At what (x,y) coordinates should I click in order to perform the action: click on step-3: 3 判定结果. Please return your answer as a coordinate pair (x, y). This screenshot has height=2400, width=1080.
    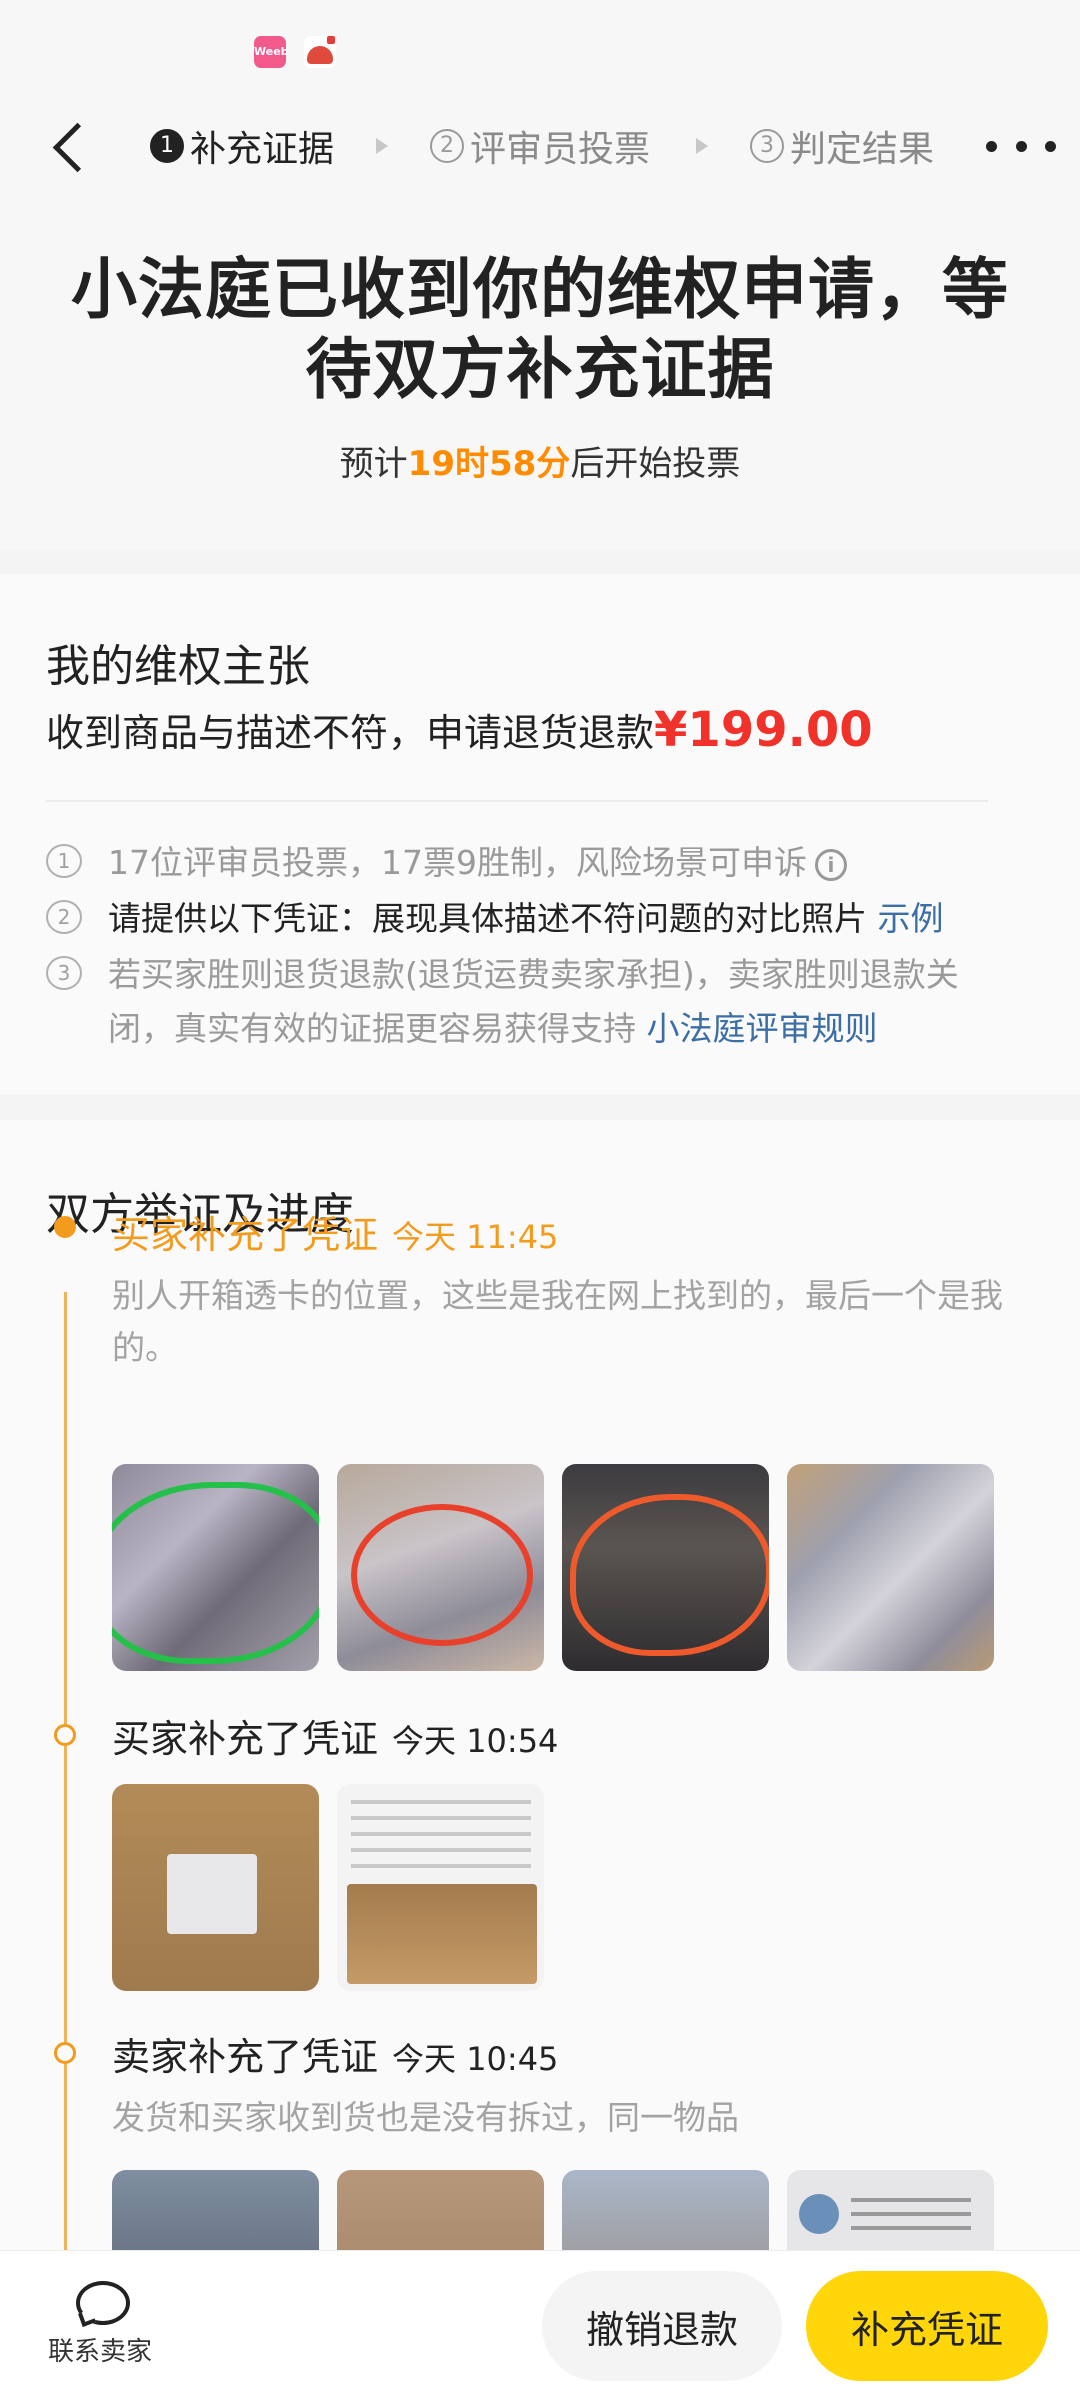
    Looking at the image, I should click on (842, 147).